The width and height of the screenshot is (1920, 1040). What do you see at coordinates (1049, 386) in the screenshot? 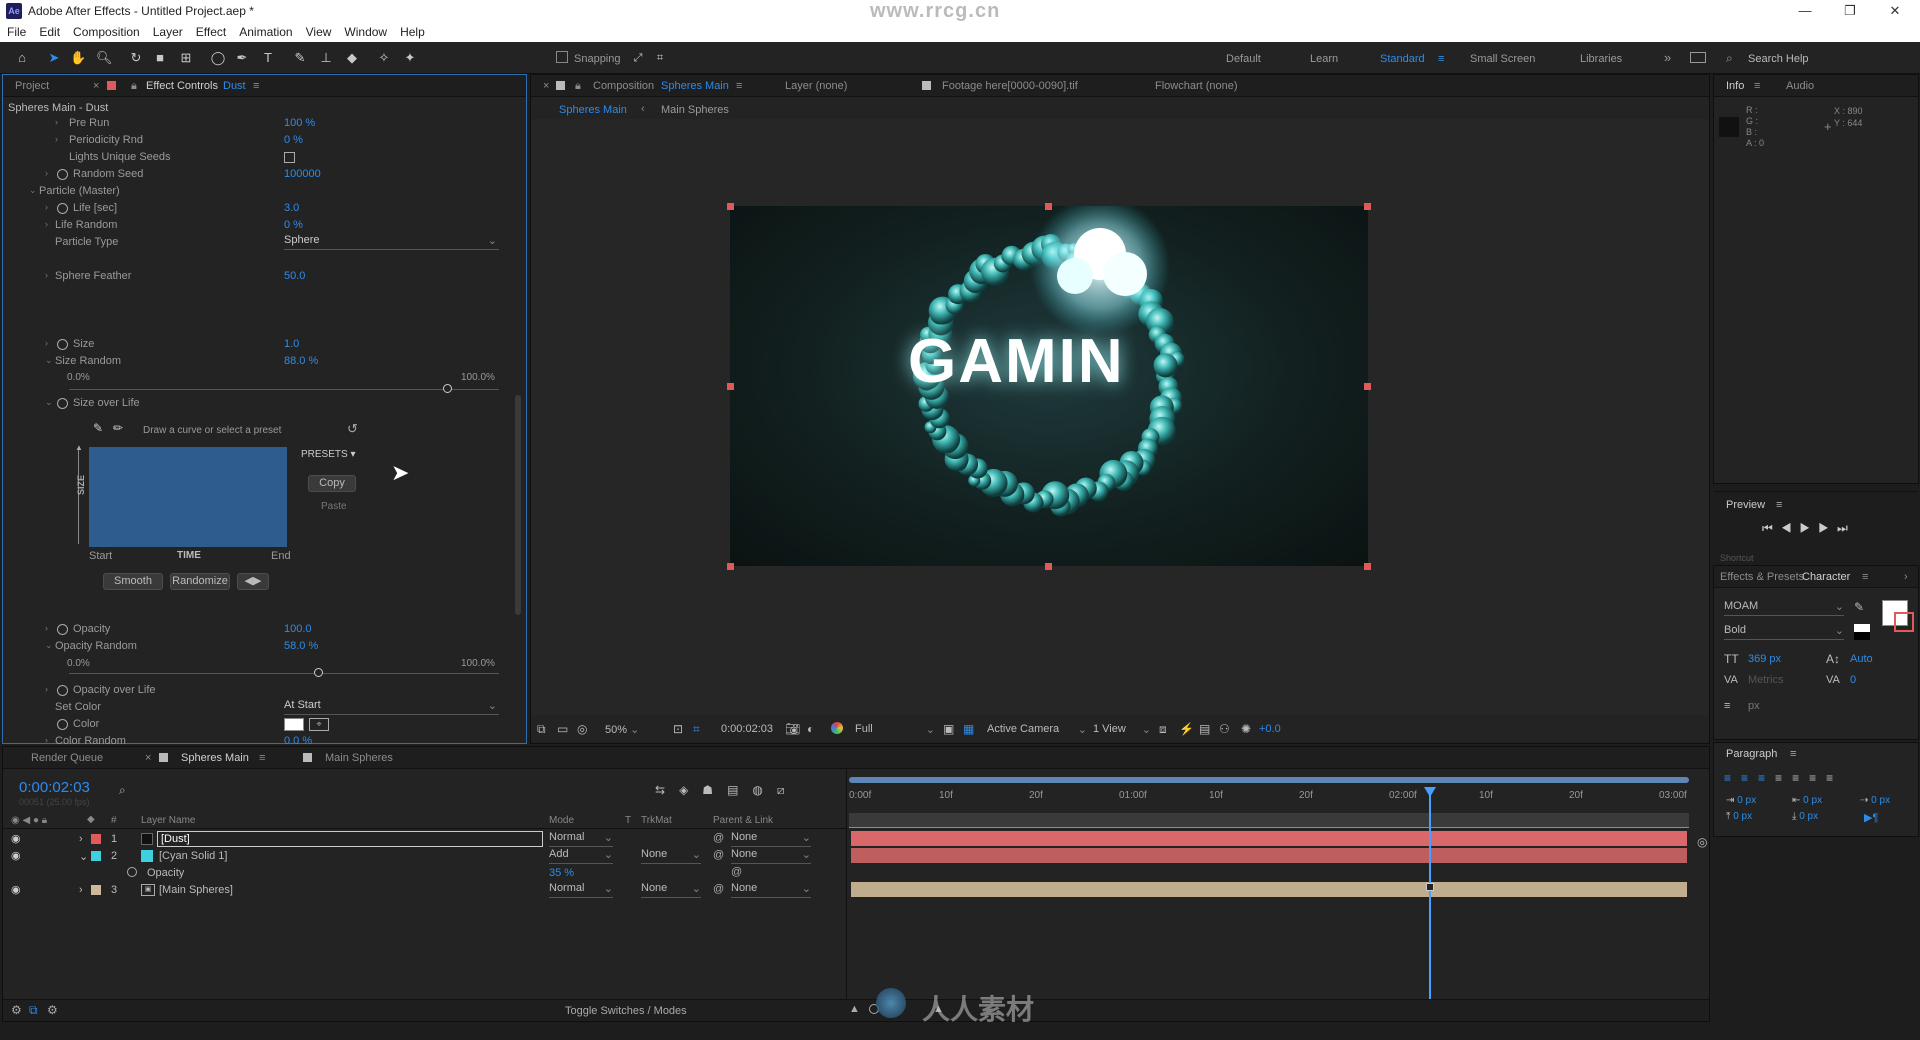
I see `comp-canvas: GAMIN` at bounding box center [1049, 386].